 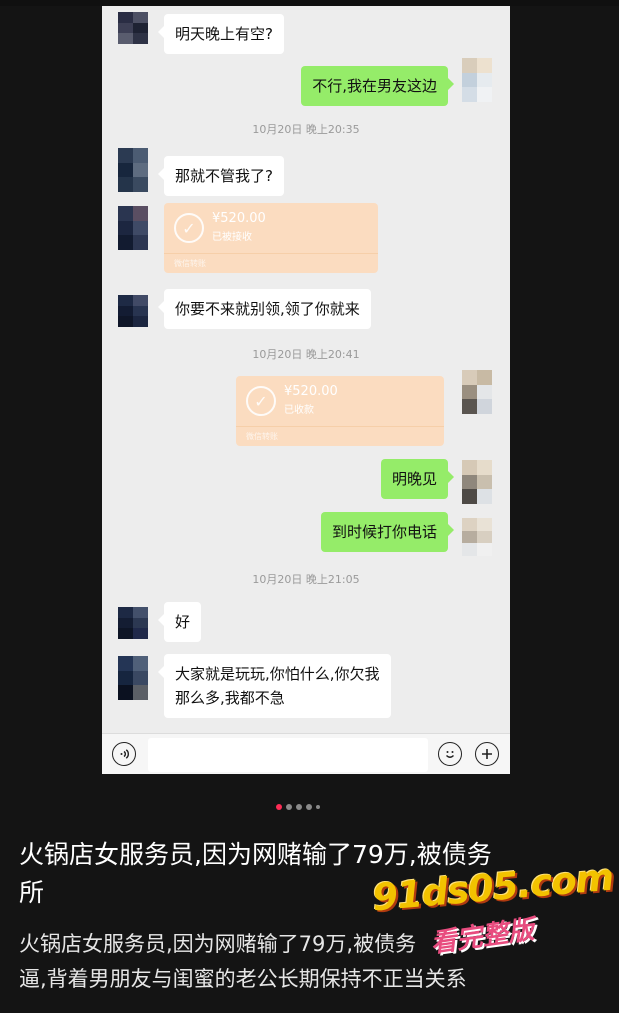 I want to click on carousel-indicator, so click(x=298, y=807).